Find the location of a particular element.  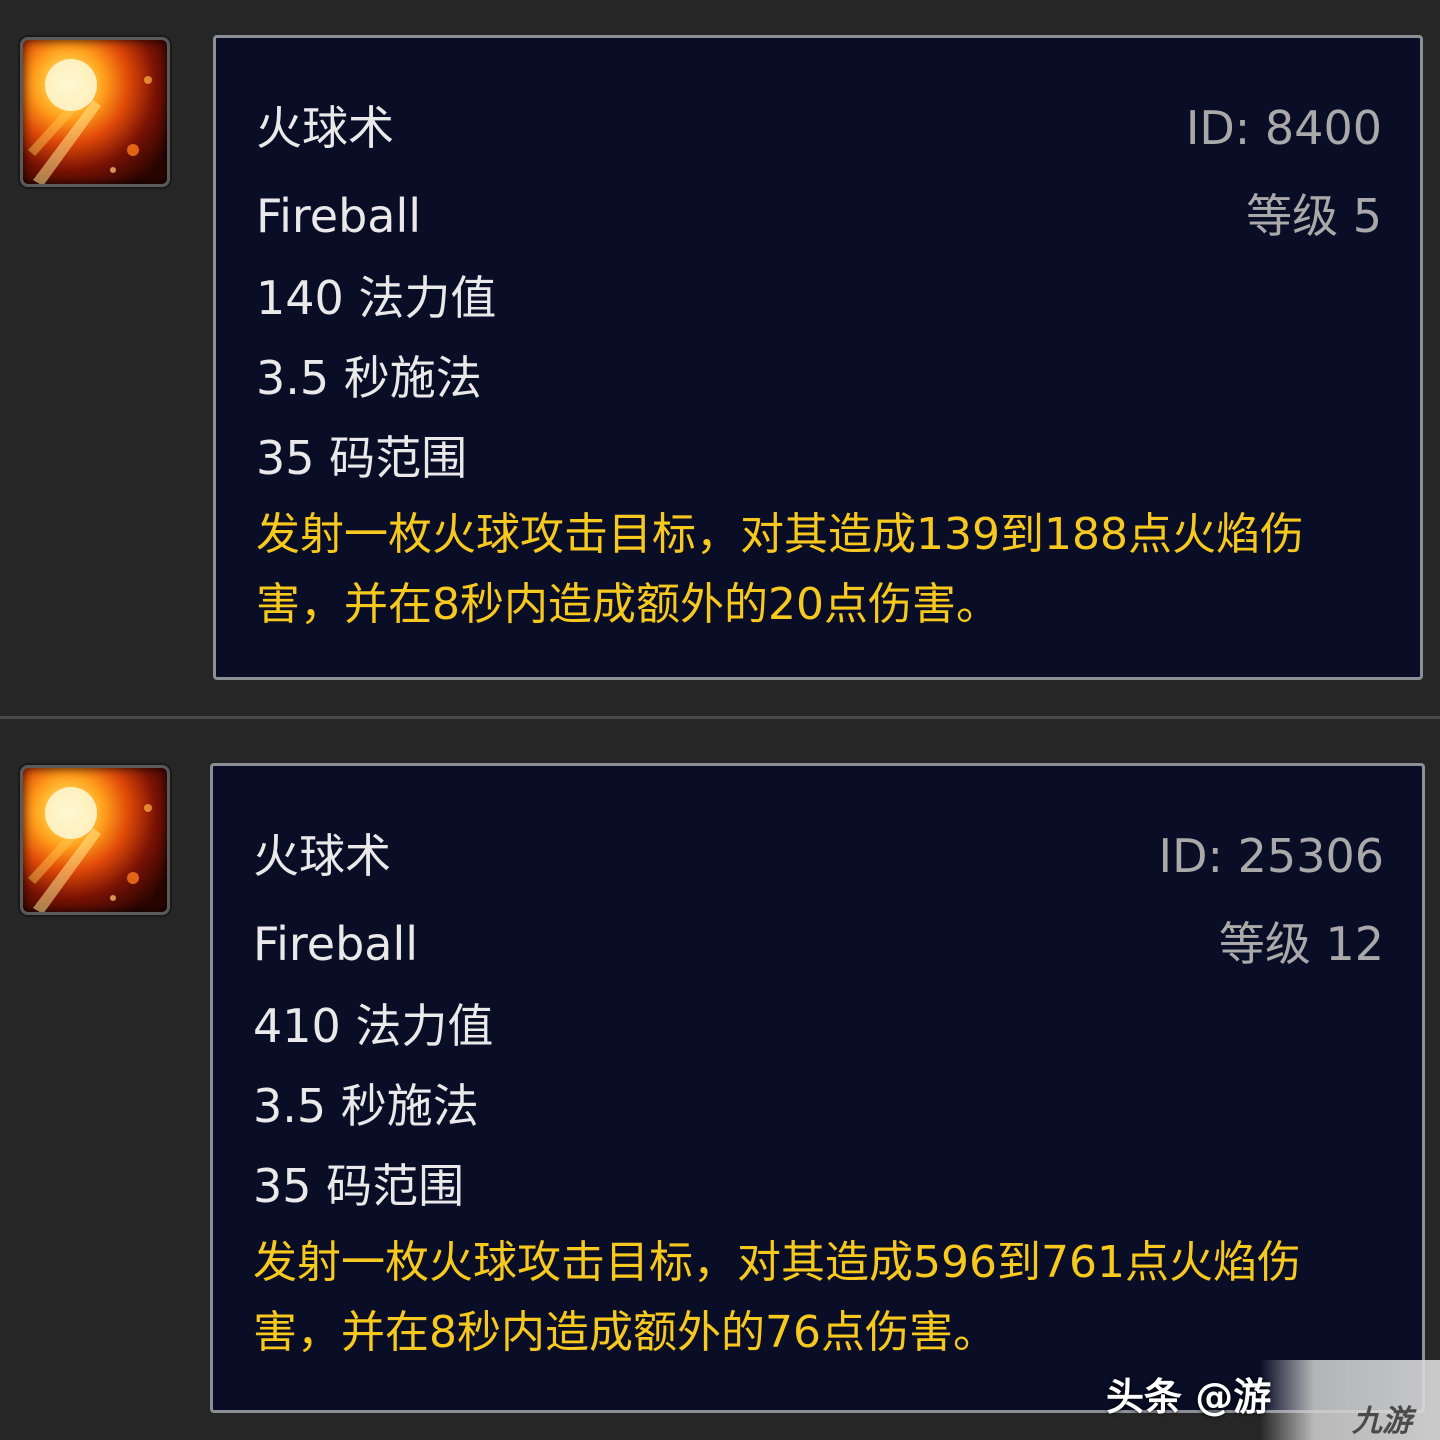

spell-rank: 等级 5 is located at coordinates (1314, 216).